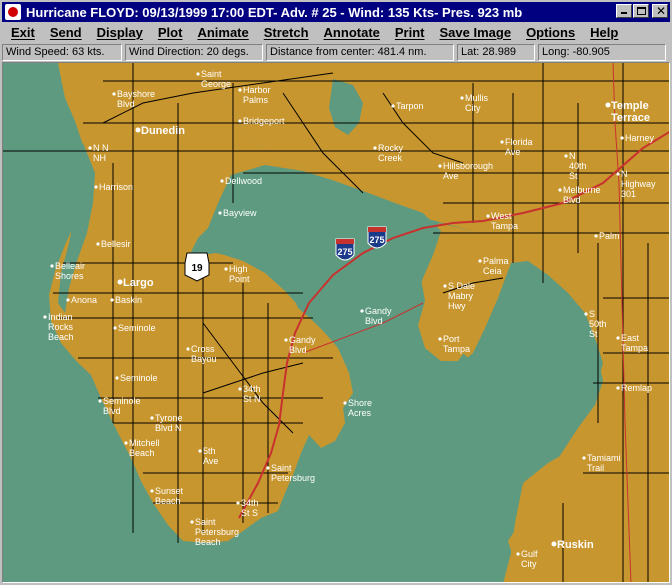 The width and height of the screenshot is (672, 585). I want to click on place-label-largo: Largo, so click(138, 283).